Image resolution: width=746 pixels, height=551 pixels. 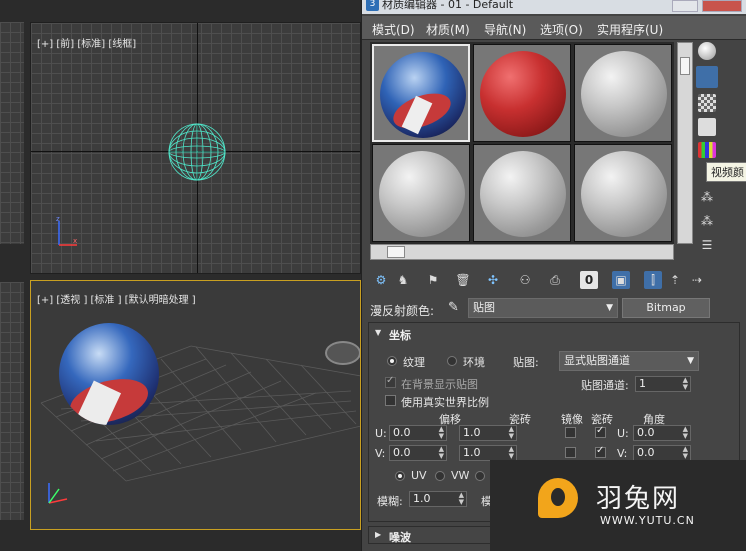 What do you see at coordinates (707, 247) in the screenshot?
I see `select-by-material-icon: ☰` at bounding box center [707, 247].